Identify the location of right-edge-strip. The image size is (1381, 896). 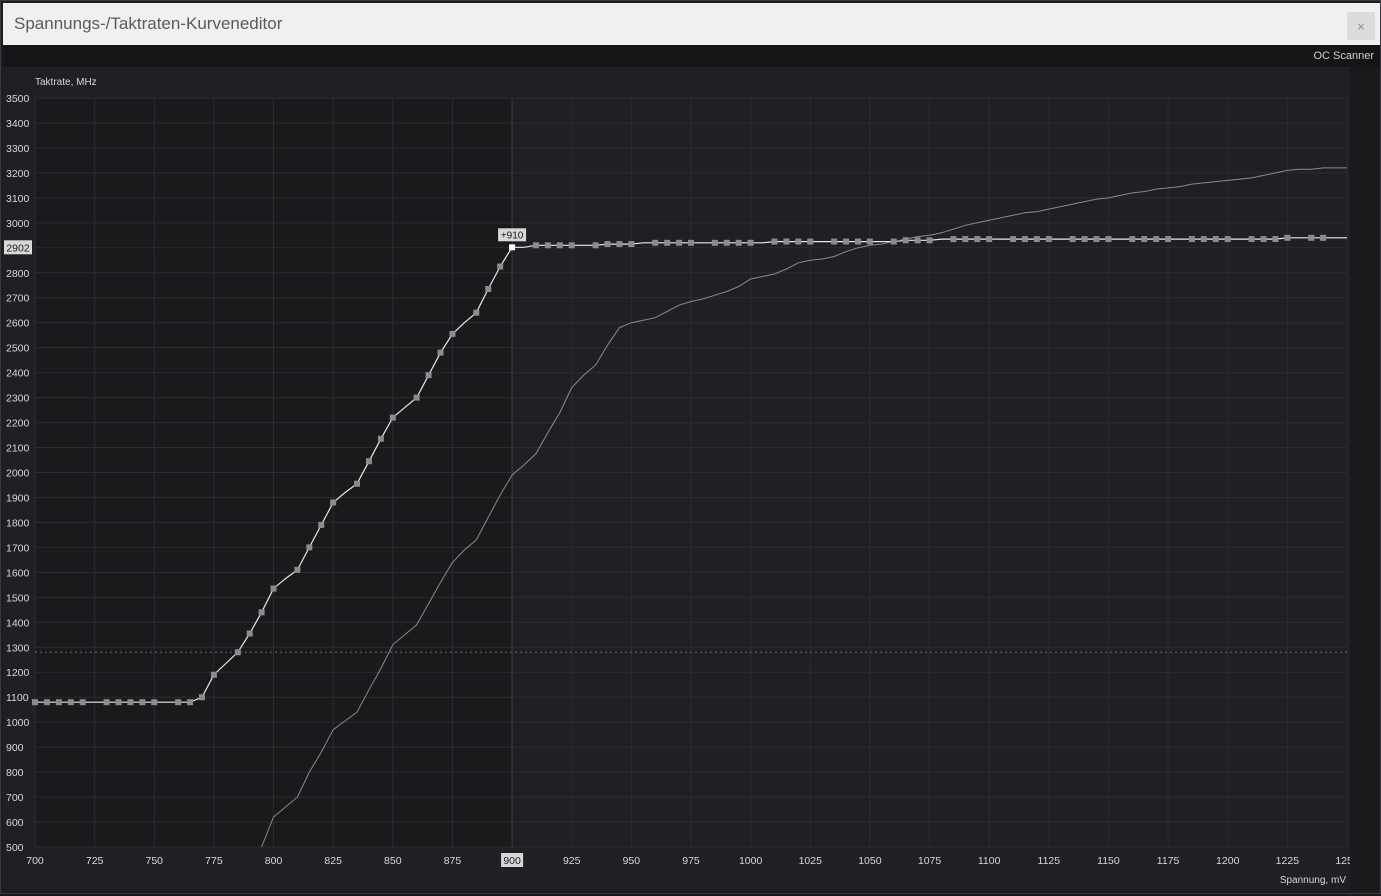
(1365, 479).